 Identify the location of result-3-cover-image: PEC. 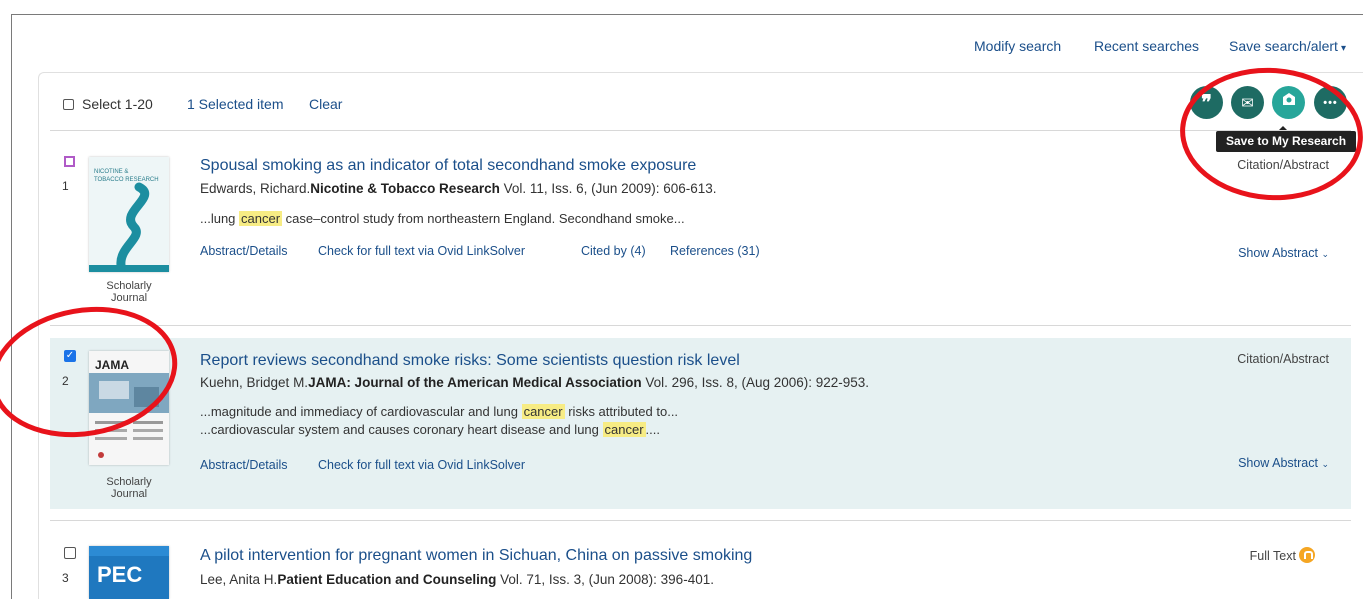
(129, 572).